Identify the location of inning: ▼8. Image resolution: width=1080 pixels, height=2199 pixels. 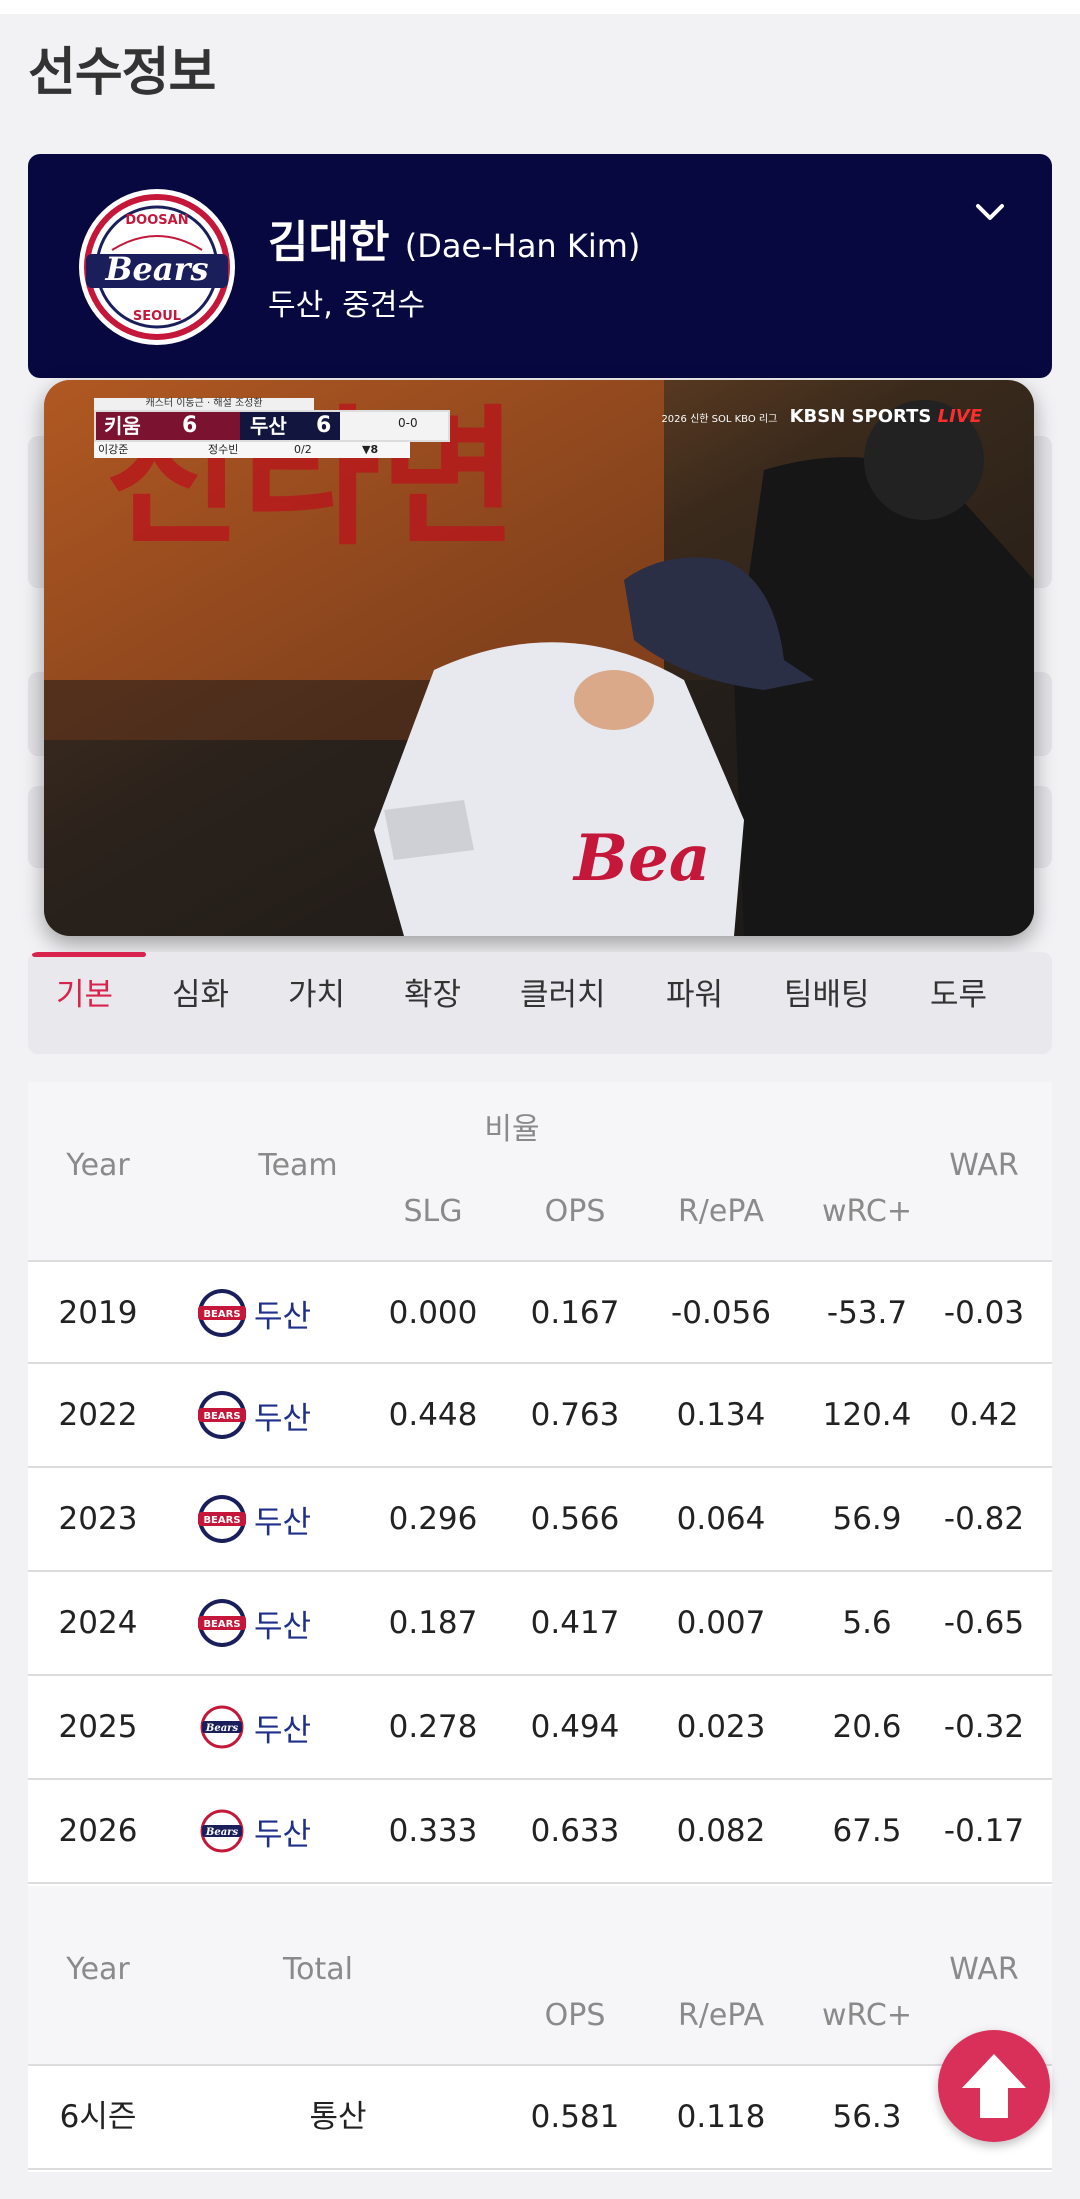
(370, 449).